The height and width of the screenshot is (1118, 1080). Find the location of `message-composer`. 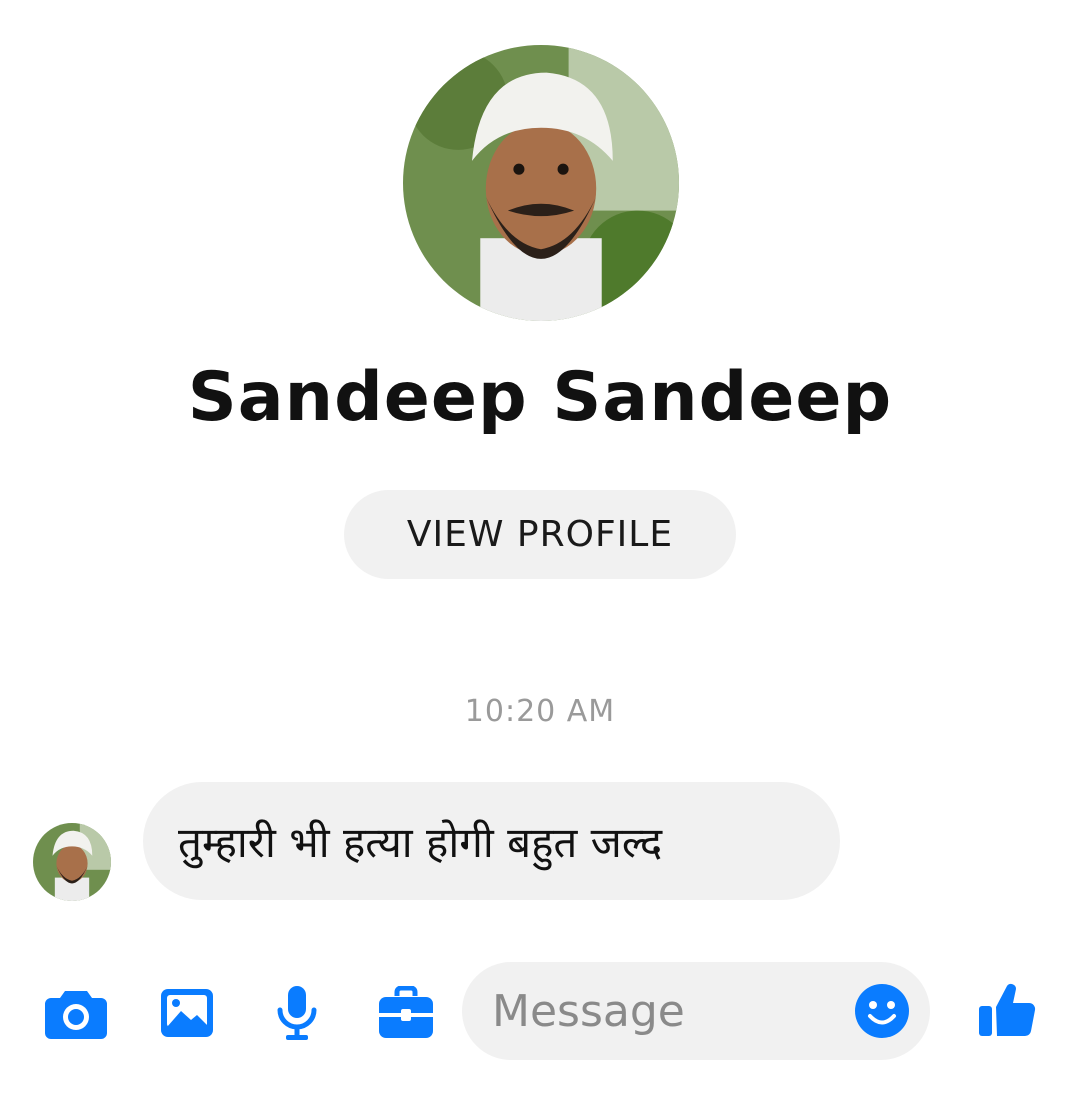

message-composer is located at coordinates (696, 1011).